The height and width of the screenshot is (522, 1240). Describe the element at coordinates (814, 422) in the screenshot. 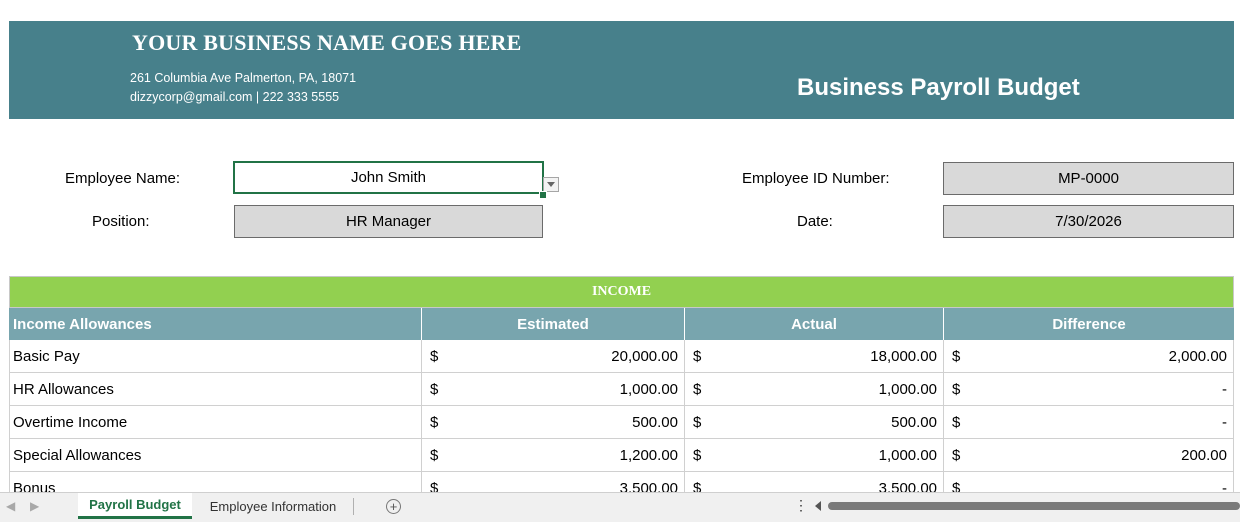

I see `actual-cell: $500.00` at that location.